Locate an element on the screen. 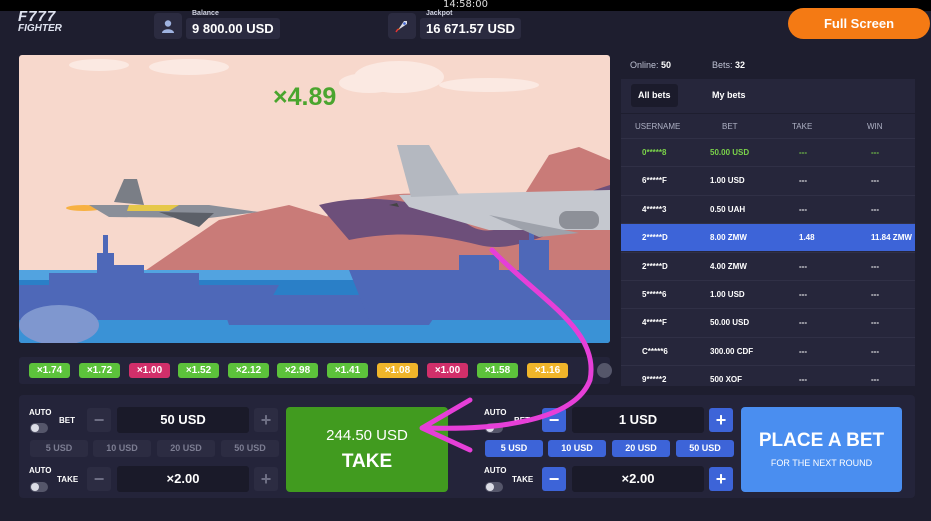 This screenshot has width=931, height=521. history-item: ×1.52 is located at coordinates (198, 370).